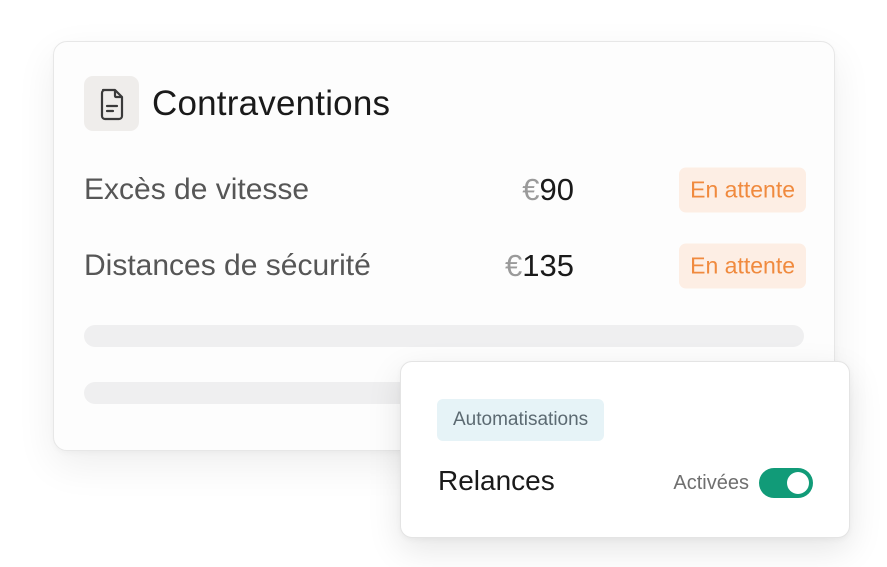 The height and width of the screenshot is (567, 887). What do you see at coordinates (711, 482) in the screenshot?
I see `toggle-state-label: Activées` at bounding box center [711, 482].